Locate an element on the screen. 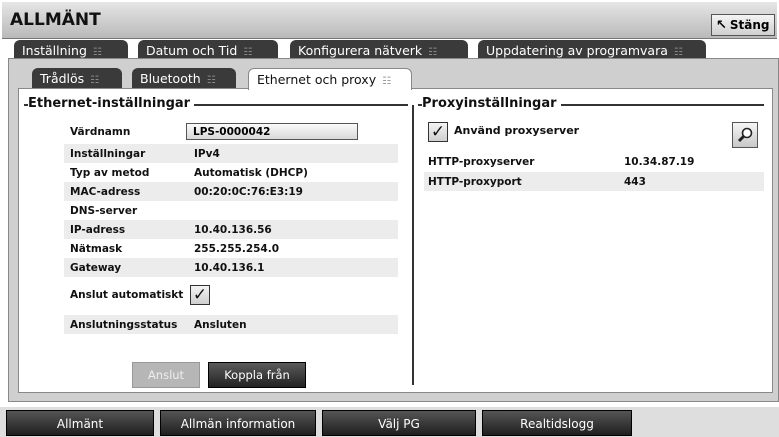 The width and height of the screenshot is (779, 437). row-value: 10.34.87.19 is located at coordinates (659, 161).